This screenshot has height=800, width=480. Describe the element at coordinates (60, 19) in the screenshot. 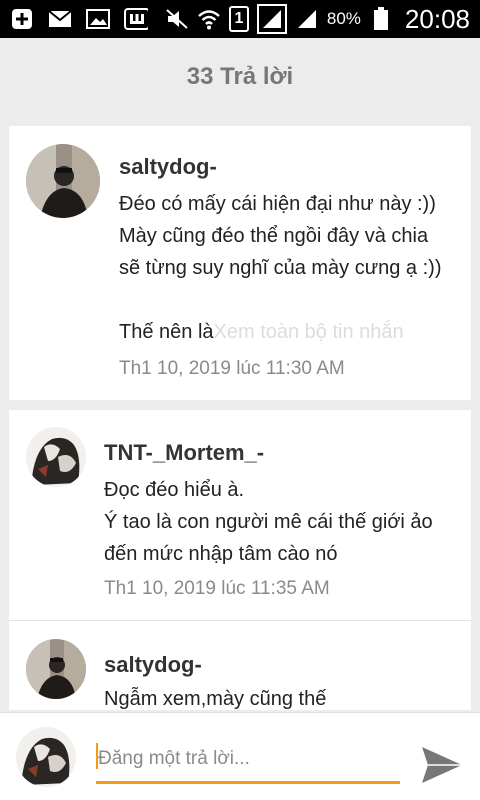

I see `mail-icon` at that location.